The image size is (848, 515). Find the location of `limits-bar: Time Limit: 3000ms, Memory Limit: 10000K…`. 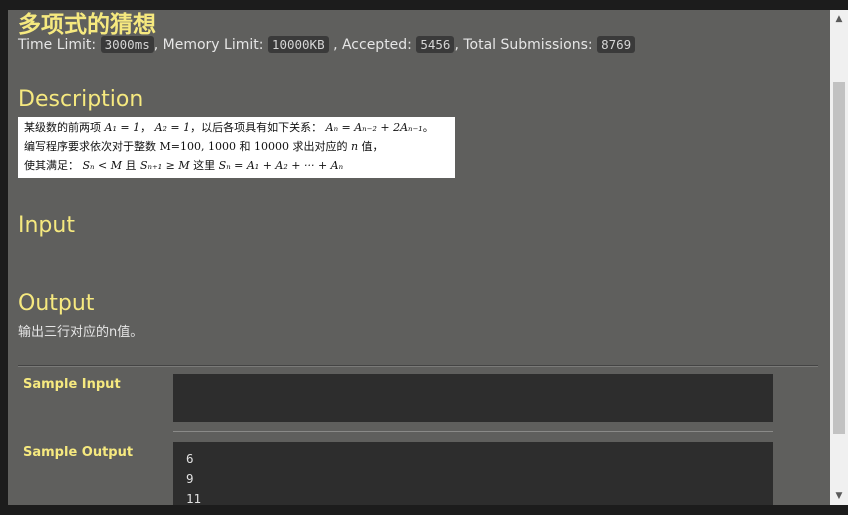

limits-bar: Time Limit: 3000ms, Memory Limit: 10000K… is located at coordinates (327, 44).